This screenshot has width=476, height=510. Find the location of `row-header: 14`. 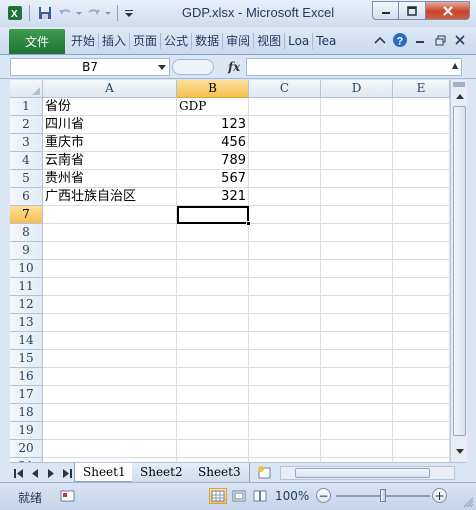

row-header: 14 is located at coordinates (26, 341).